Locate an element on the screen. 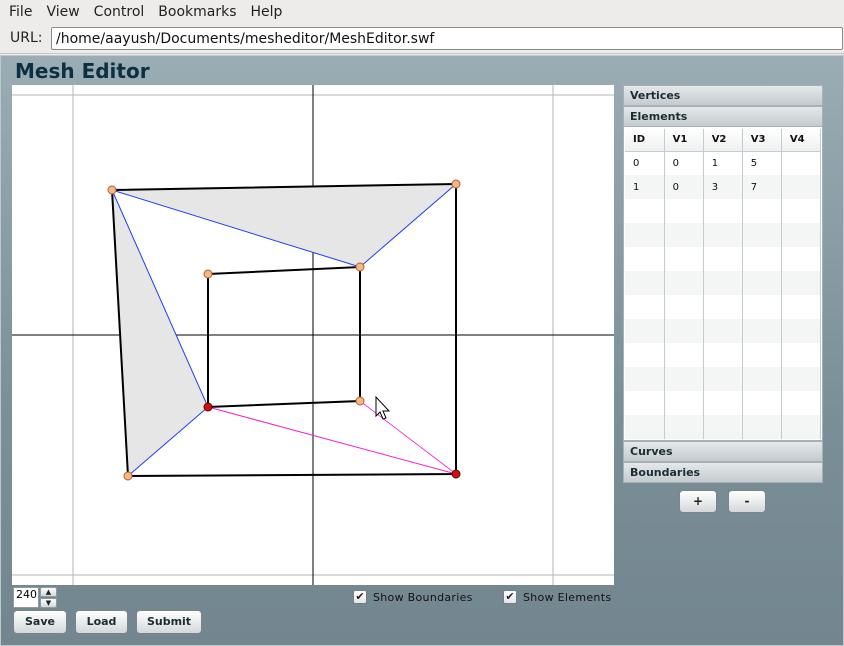 The height and width of the screenshot is (646, 844). curves-header: Curves is located at coordinates (723, 451).